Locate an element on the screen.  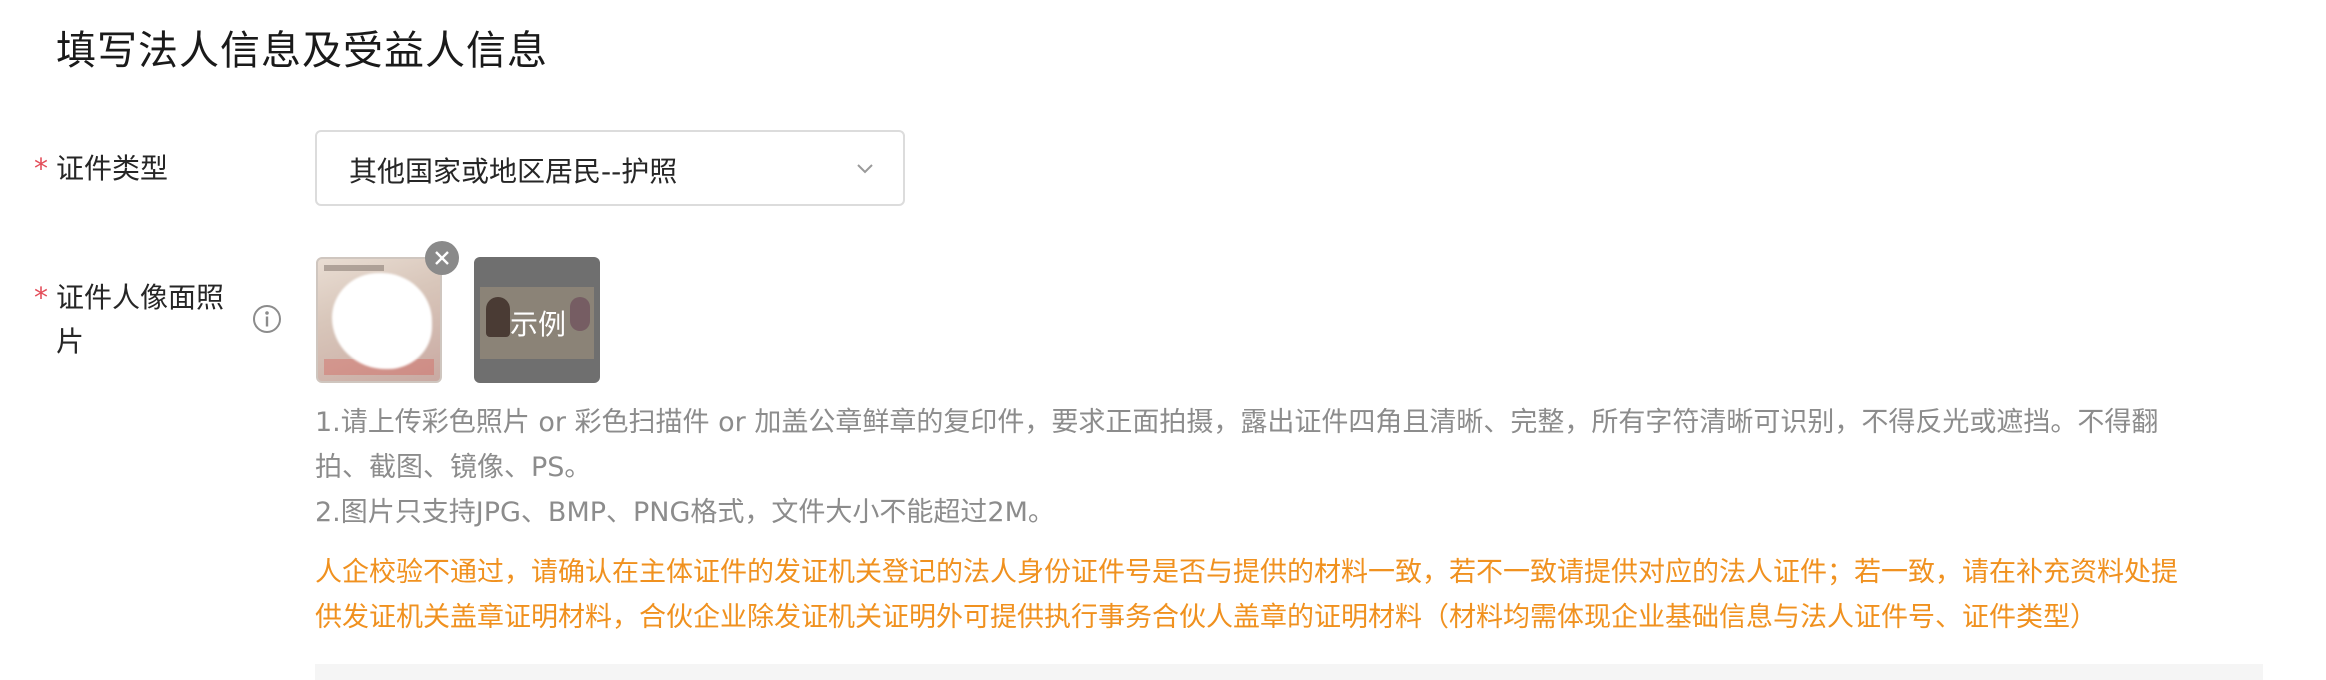
redaction-mask is located at coordinates (382, 321).